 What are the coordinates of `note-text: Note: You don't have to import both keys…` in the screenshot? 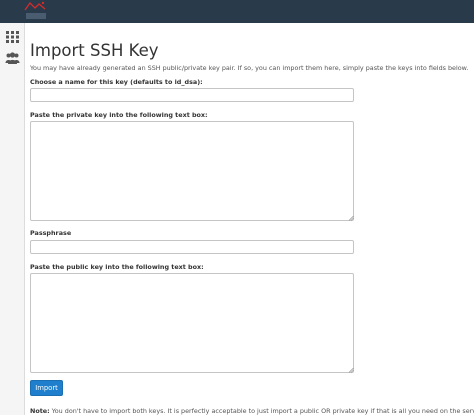 It's located at (252, 411).